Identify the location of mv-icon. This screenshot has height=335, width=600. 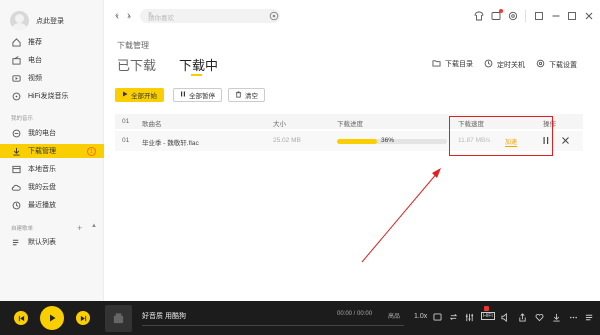
(437, 318).